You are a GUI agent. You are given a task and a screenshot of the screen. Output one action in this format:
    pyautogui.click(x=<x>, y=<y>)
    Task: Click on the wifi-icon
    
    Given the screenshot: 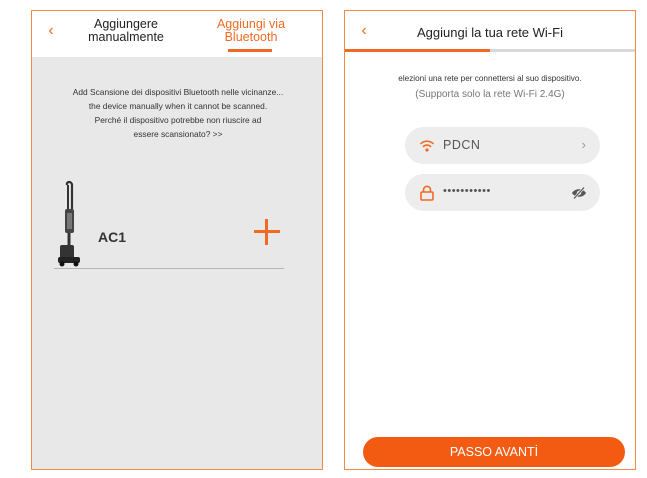 What is the action you would take?
    pyautogui.click(x=427, y=146)
    